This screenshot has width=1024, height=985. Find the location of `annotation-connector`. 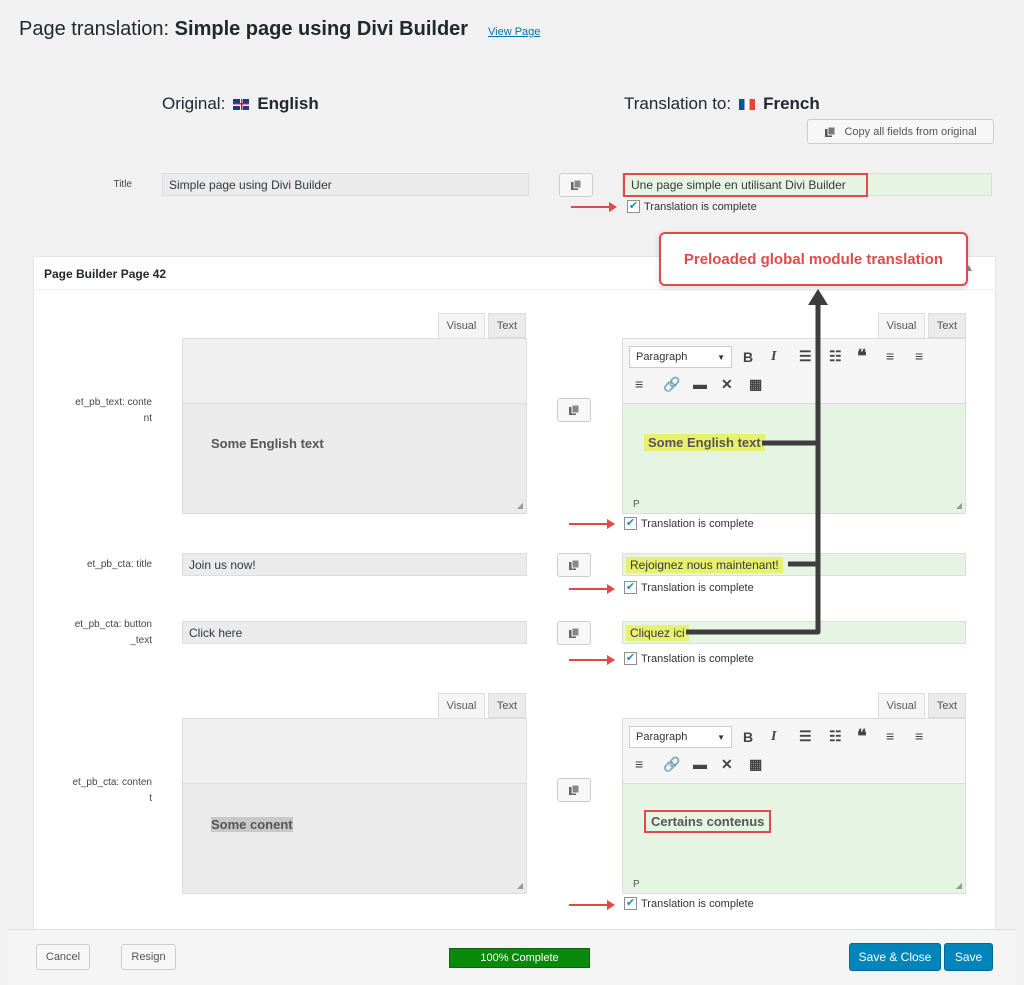

annotation-connector is located at coordinates (757, 462).